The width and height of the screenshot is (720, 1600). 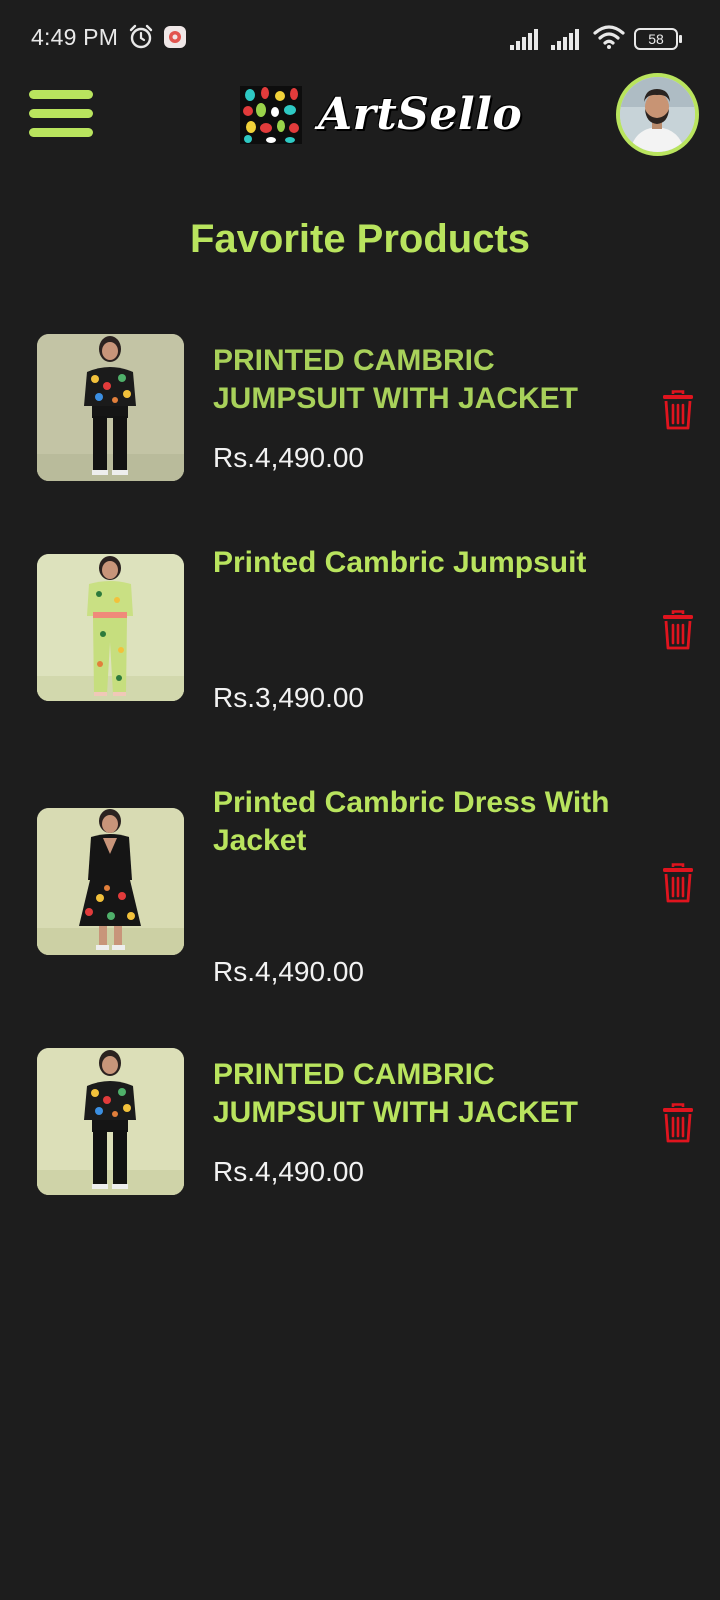 What do you see at coordinates (656, 39) in the screenshot?
I see `battery-level: 58` at bounding box center [656, 39].